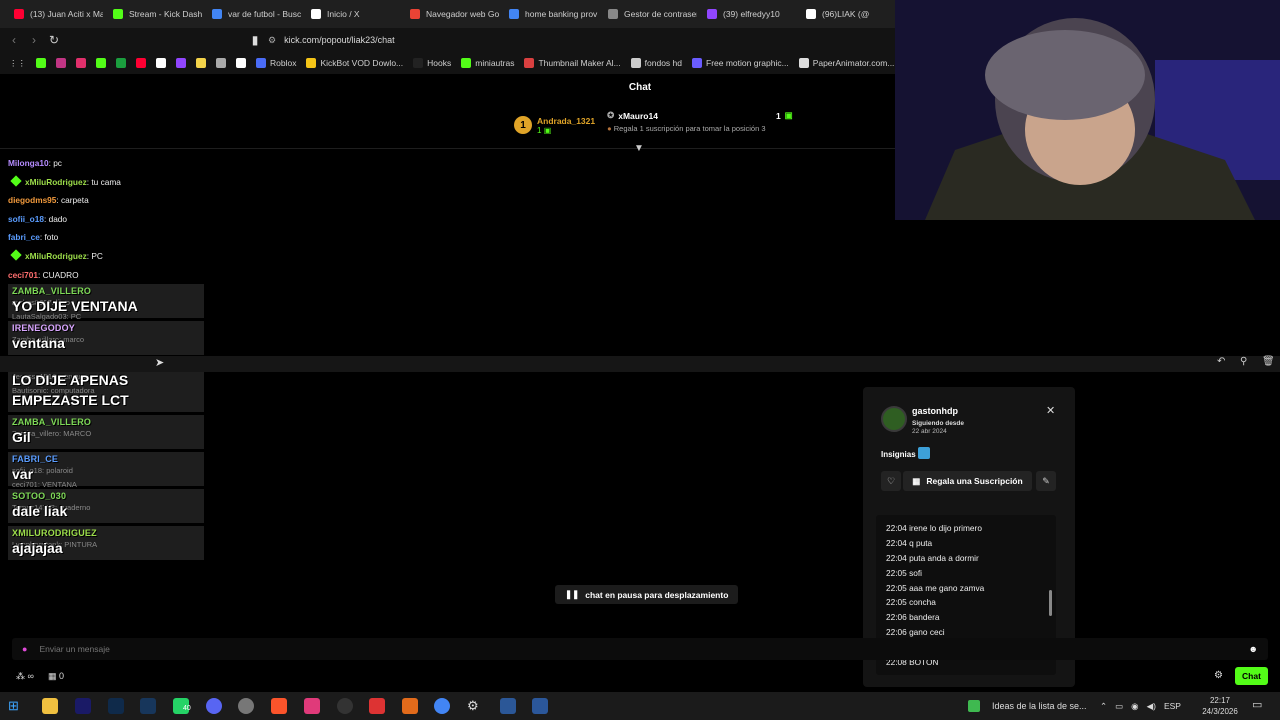 This screenshot has width=1280, height=720. Describe the element at coordinates (23, 275) in the screenshot. I see `chat-username: ceci701` at that location.